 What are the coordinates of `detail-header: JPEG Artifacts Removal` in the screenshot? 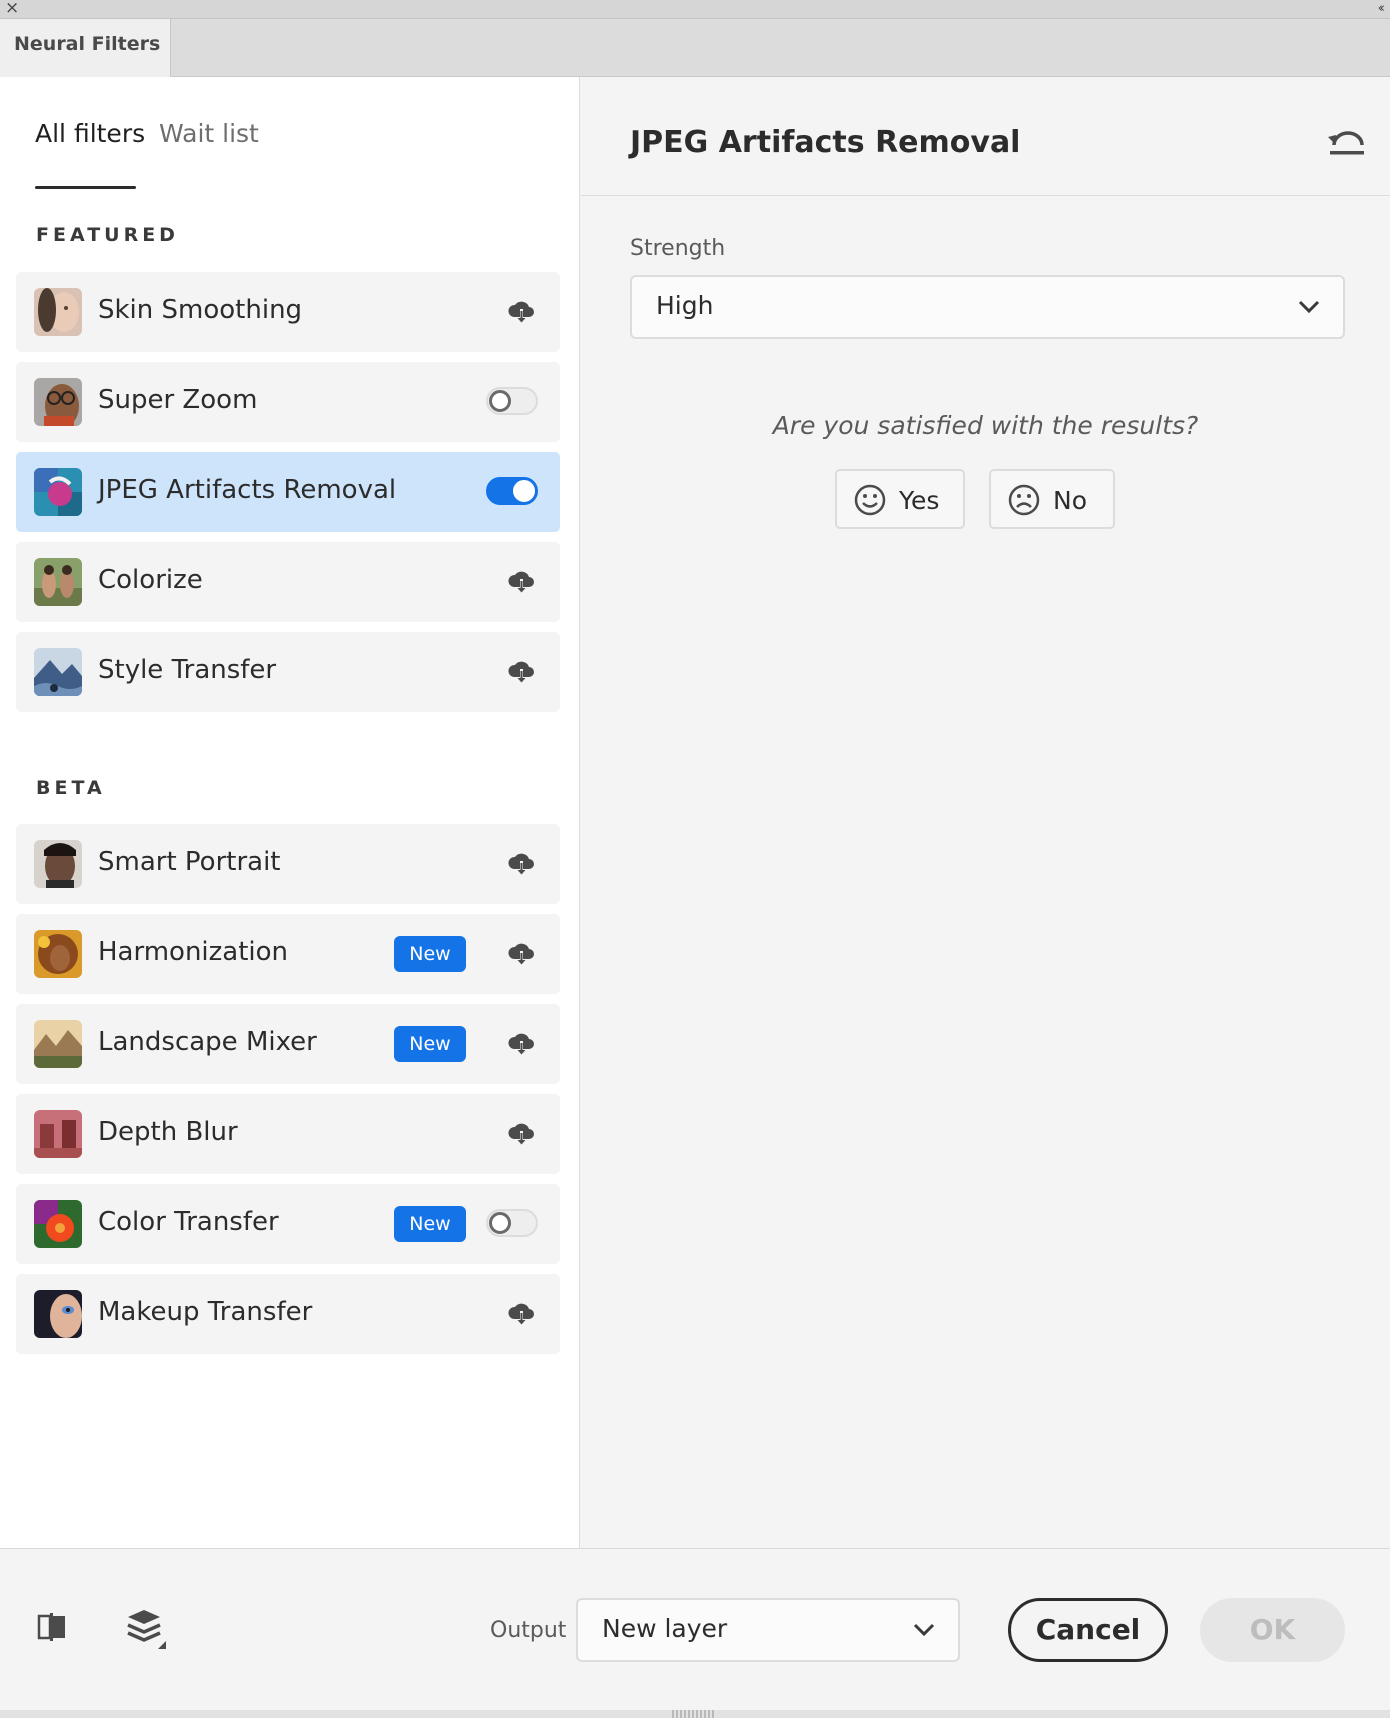 It's located at (985, 136).